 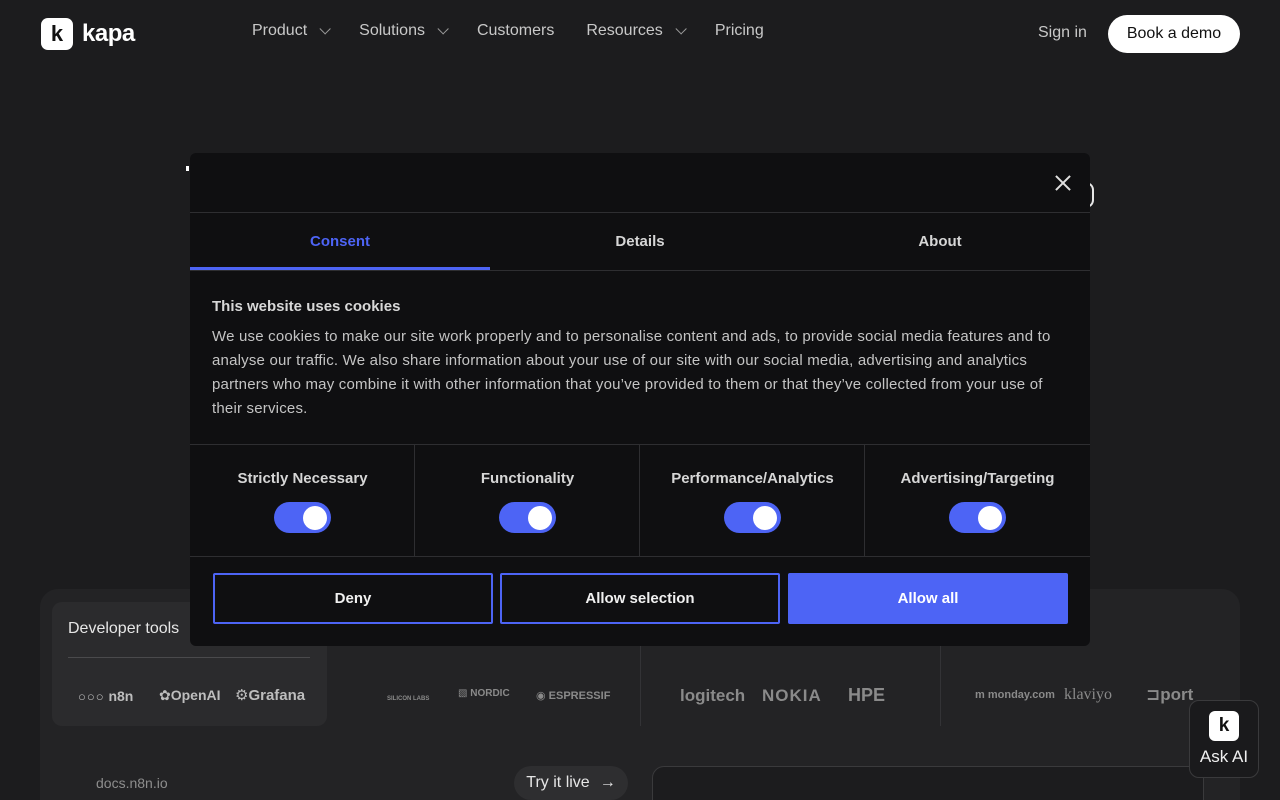 What do you see at coordinates (108, 33) in the screenshot?
I see `kapa-logo-text: kapa` at bounding box center [108, 33].